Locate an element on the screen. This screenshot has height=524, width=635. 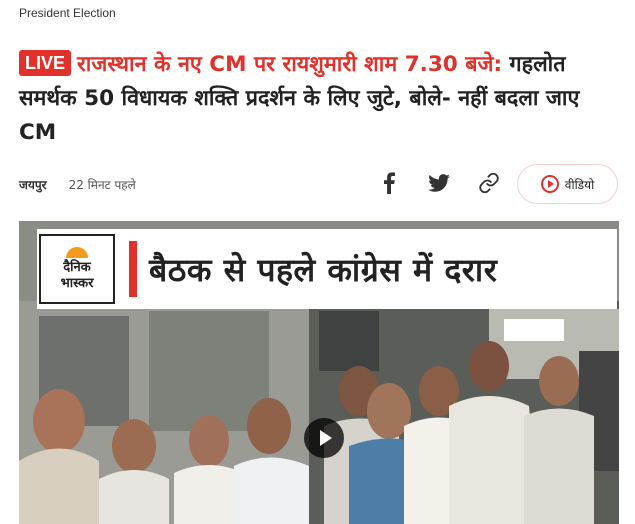
logo-line2: भास्कर is located at coordinates (77, 283).